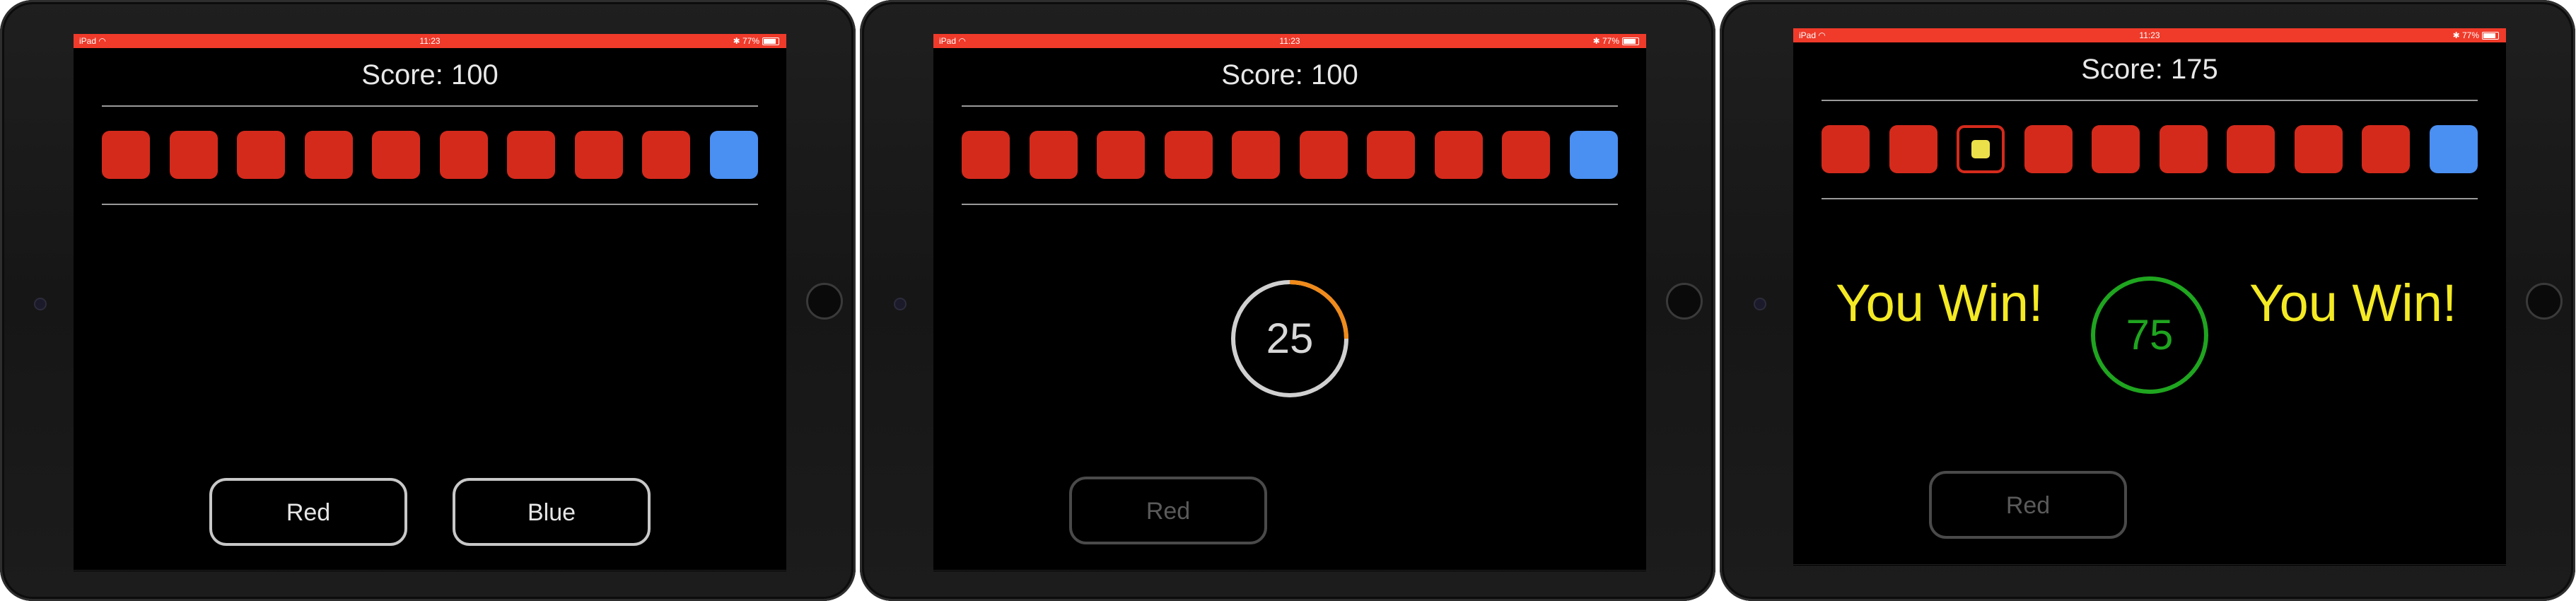 Image resolution: width=2576 pixels, height=601 pixels. I want to click on timer-value: 25, so click(1290, 338).